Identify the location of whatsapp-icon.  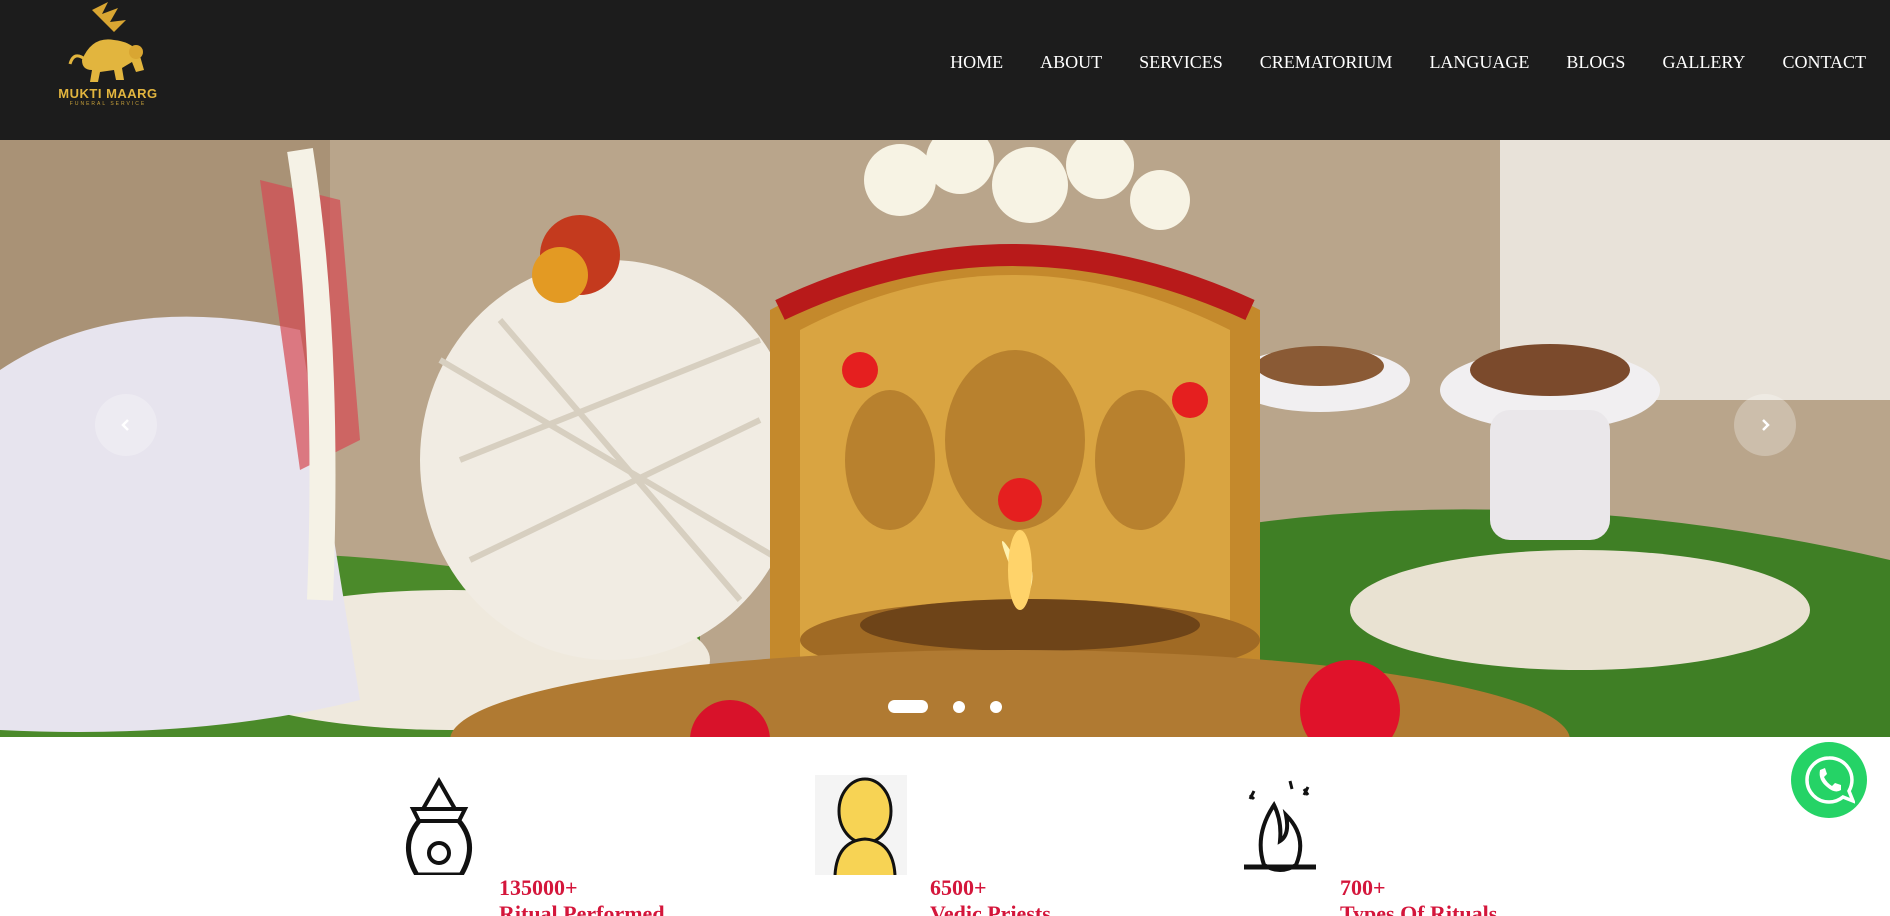
(1830, 780).